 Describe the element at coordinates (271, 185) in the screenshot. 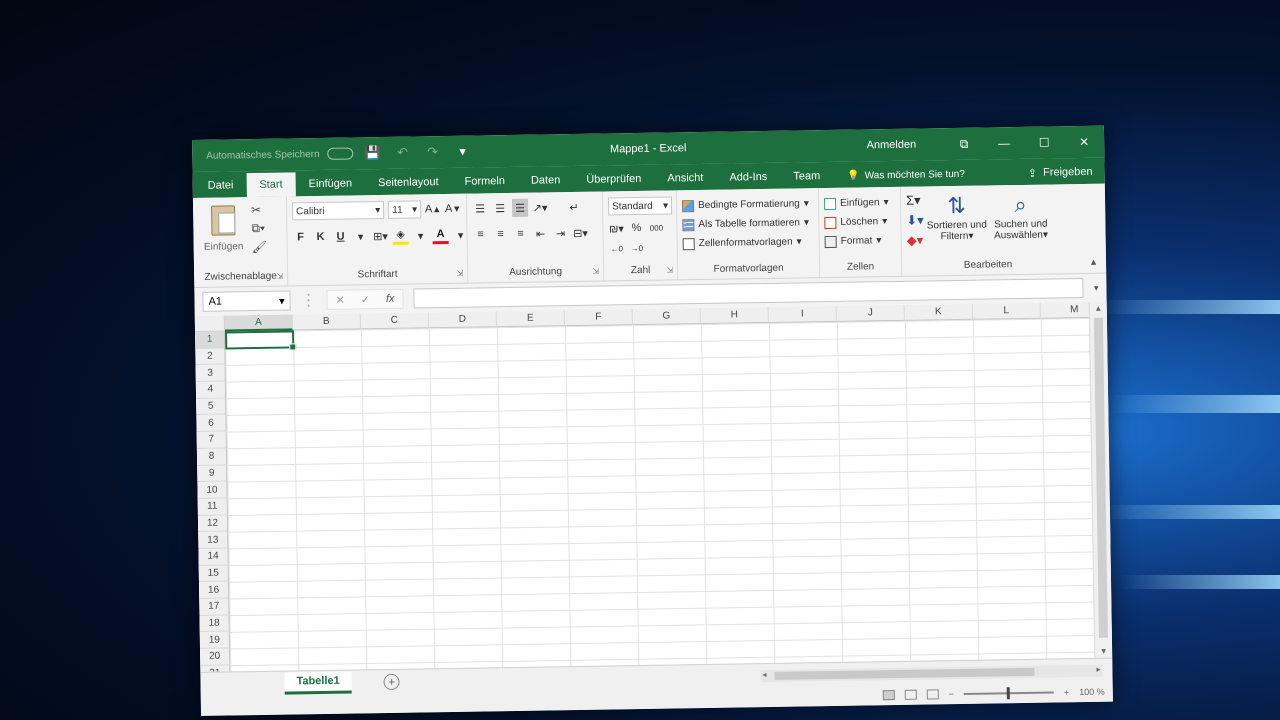

I see `tab-home: Start` at that location.